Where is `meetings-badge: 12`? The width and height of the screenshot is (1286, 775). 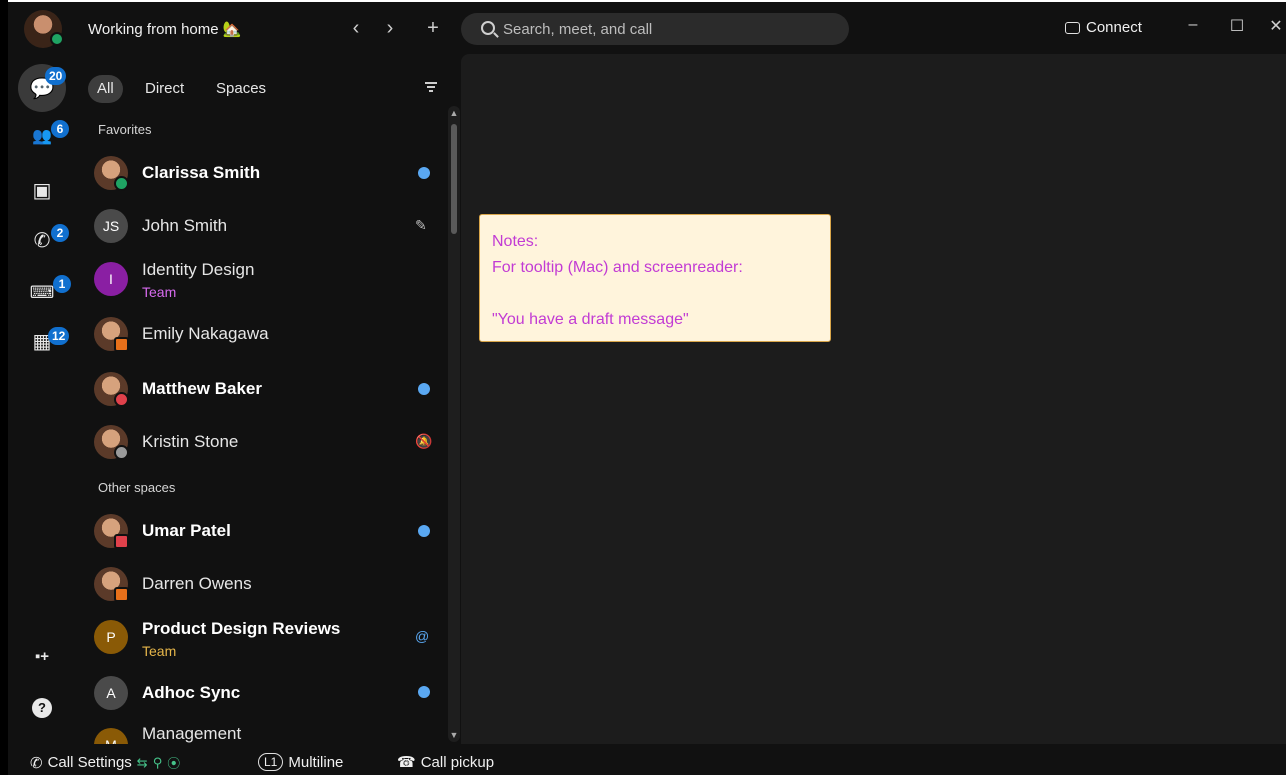 meetings-badge: 12 is located at coordinates (59, 336).